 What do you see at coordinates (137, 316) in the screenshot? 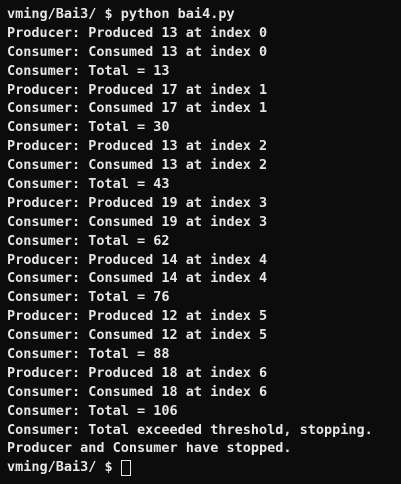
I see `terminal-line: Producer: Produced 12 at index 5` at bounding box center [137, 316].